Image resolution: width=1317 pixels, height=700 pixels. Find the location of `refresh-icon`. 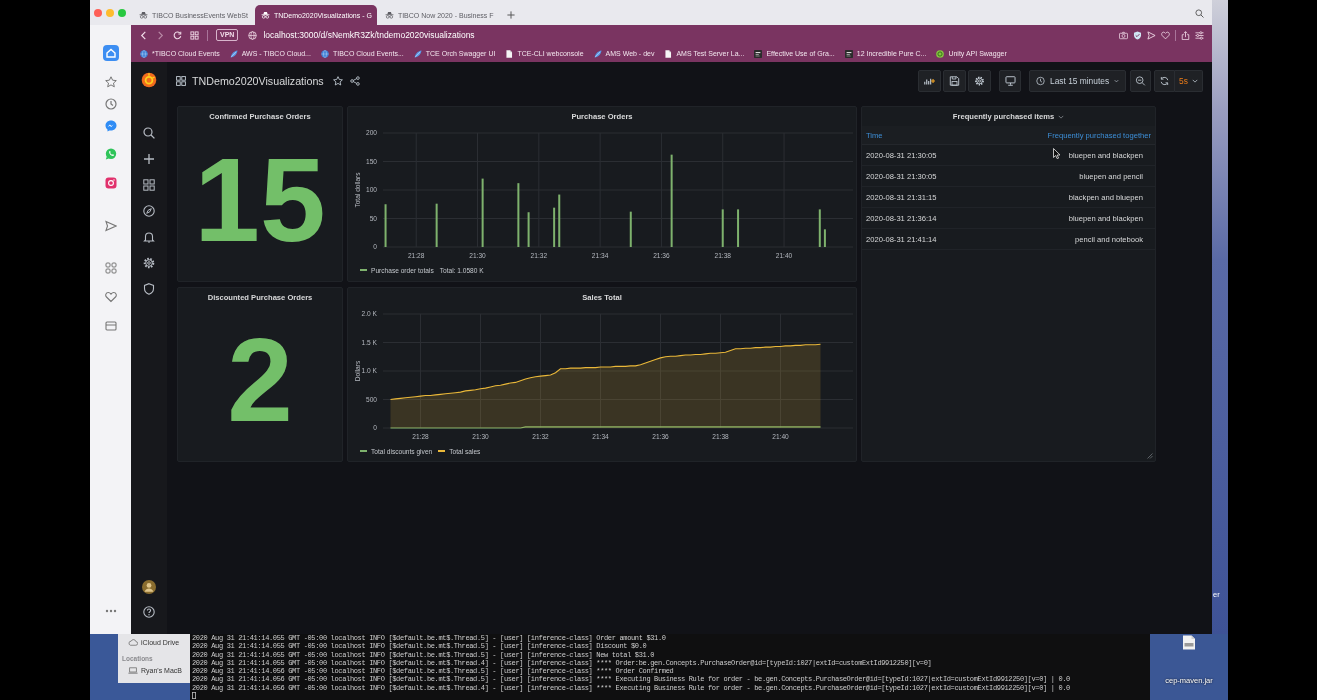

refresh-icon is located at coordinates (1164, 81).